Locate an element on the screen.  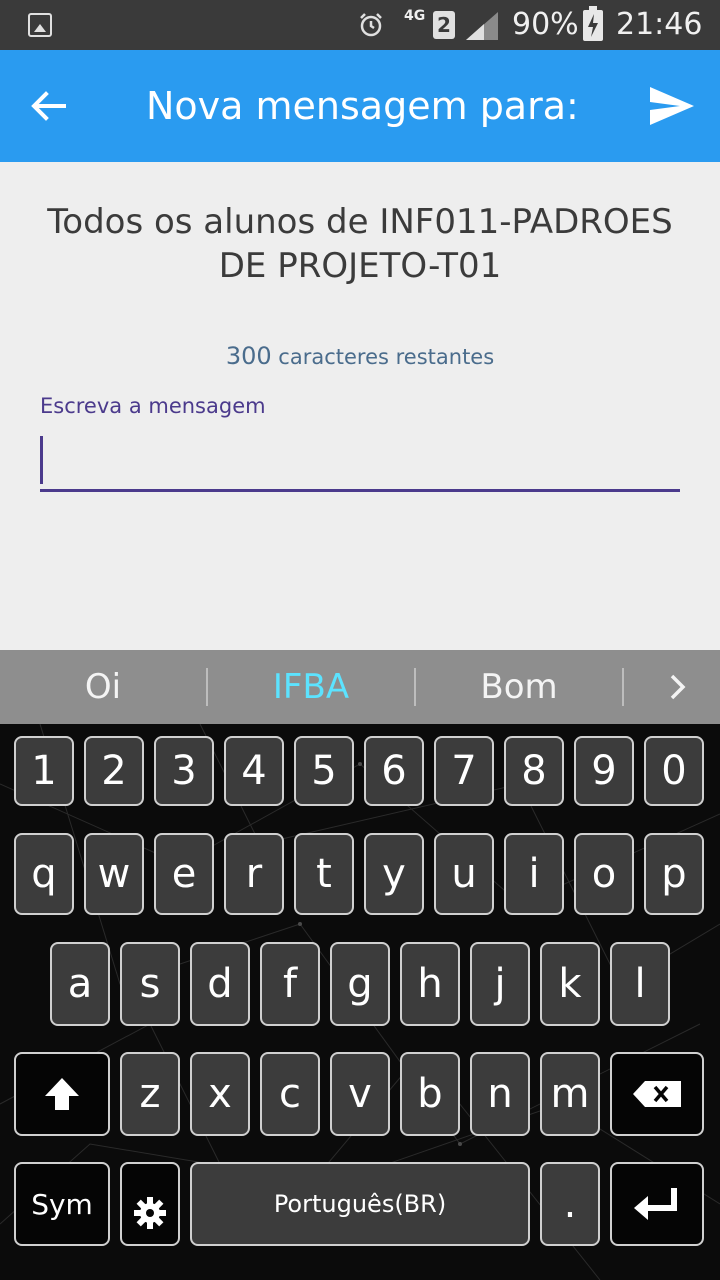
period-key: . is located at coordinates (570, 1204).